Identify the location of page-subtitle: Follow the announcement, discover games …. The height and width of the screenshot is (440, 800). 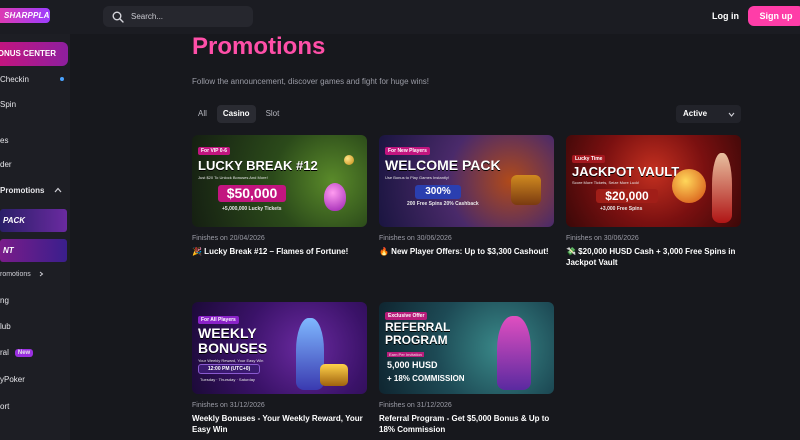
(311, 81).